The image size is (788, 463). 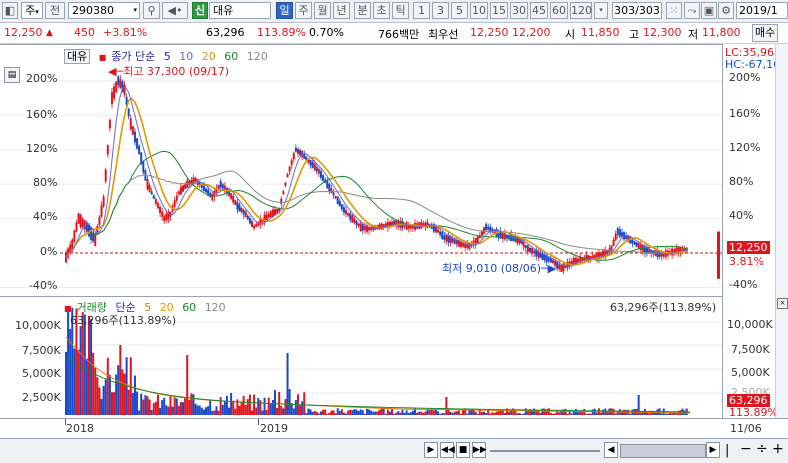 I want to click on period-week: 주, so click(x=303, y=10).